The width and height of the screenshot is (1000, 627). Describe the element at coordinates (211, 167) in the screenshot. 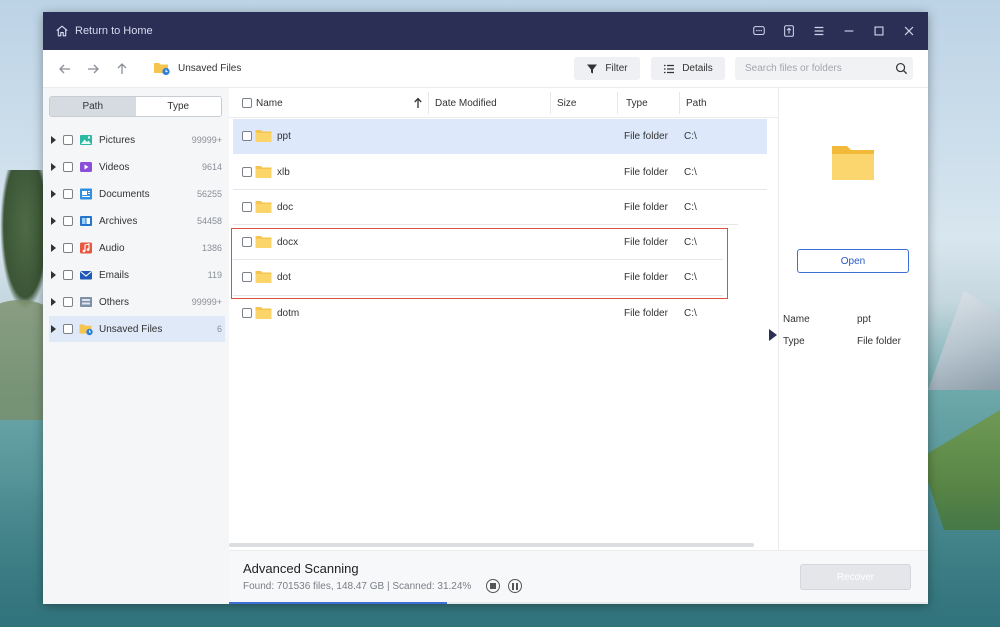

I see `sidebar-item-count: 9614` at that location.